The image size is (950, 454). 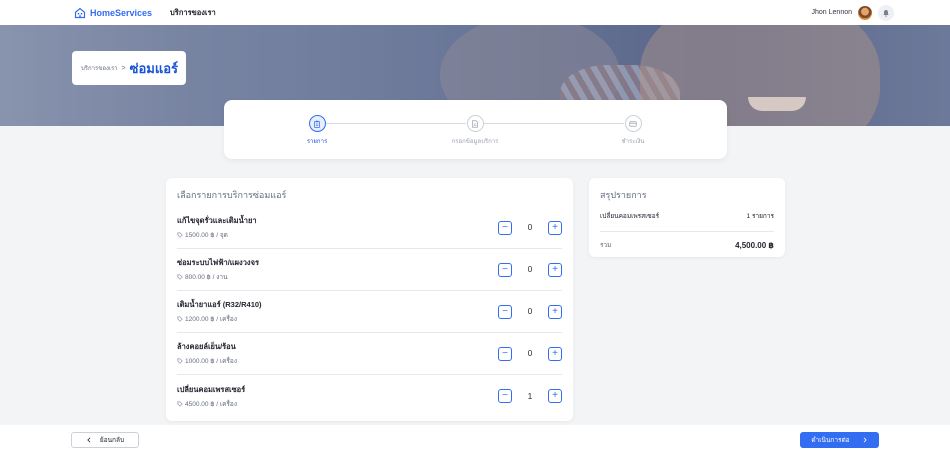 I want to click on step-label: ชำระเงิน, so click(x=633, y=142).